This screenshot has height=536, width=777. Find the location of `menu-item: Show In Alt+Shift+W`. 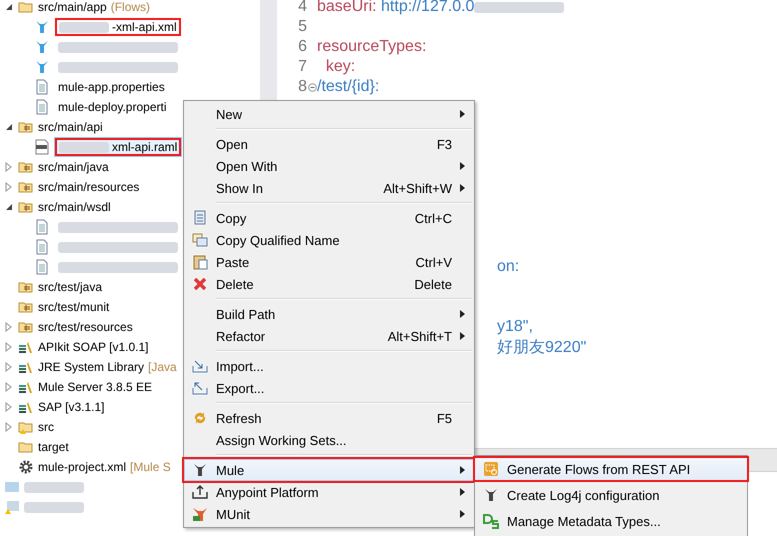

menu-item: Show In Alt+Shift+W is located at coordinates (329, 188).